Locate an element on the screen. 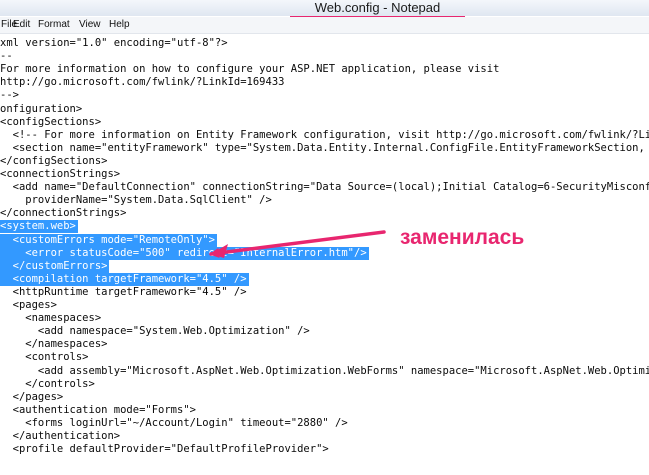 This screenshot has height=475, width=649. code-line: onfiguration> is located at coordinates (41, 109).